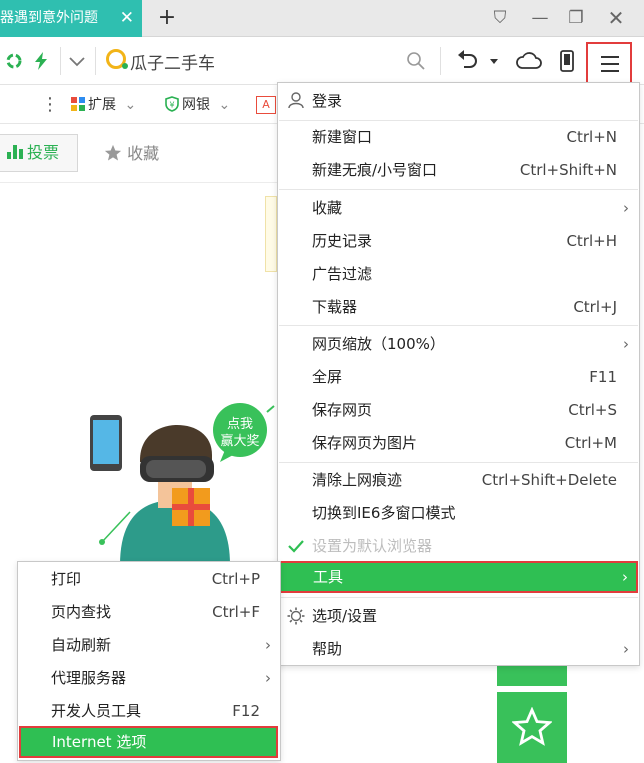 This screenshot has height=763, width=644. What do you see at coordinates (149, 711) in the screenshot?
I see `submenu-item-devtools: 开发人员工具 F12` at bounding box center [149, 711].